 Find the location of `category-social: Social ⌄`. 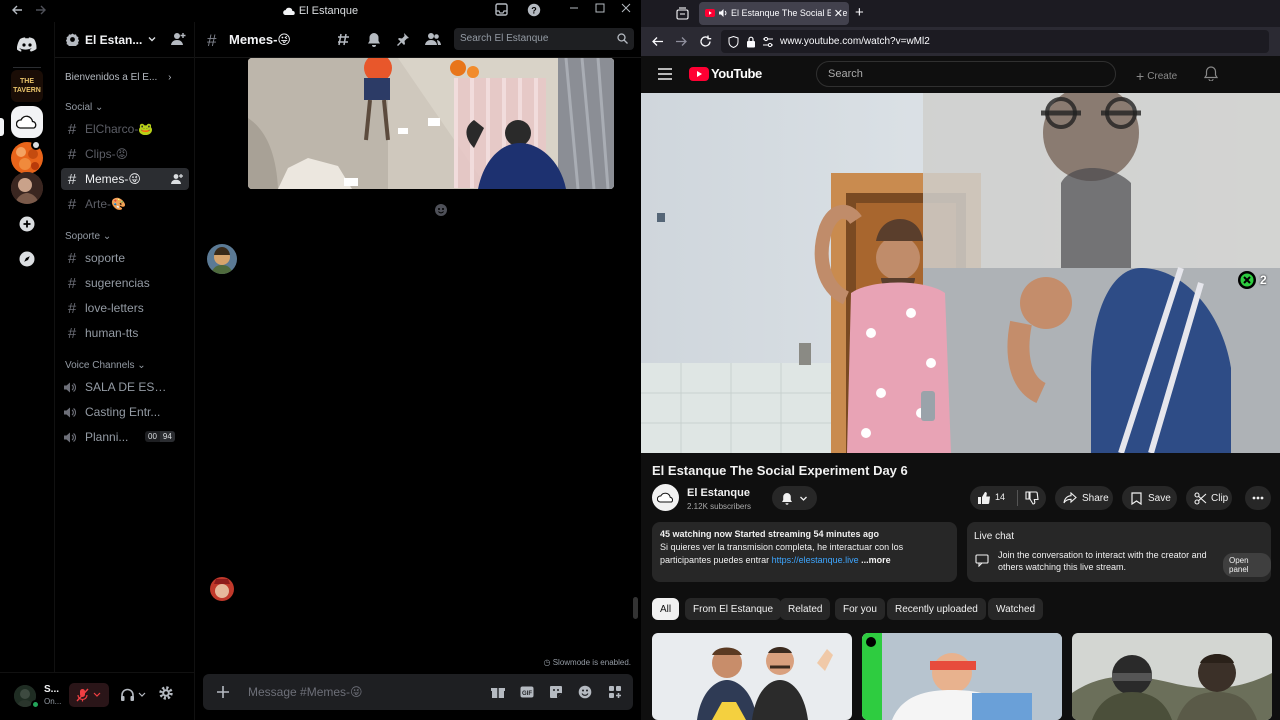

category-social: Social ⌄ is located at coordinates (84, 107).